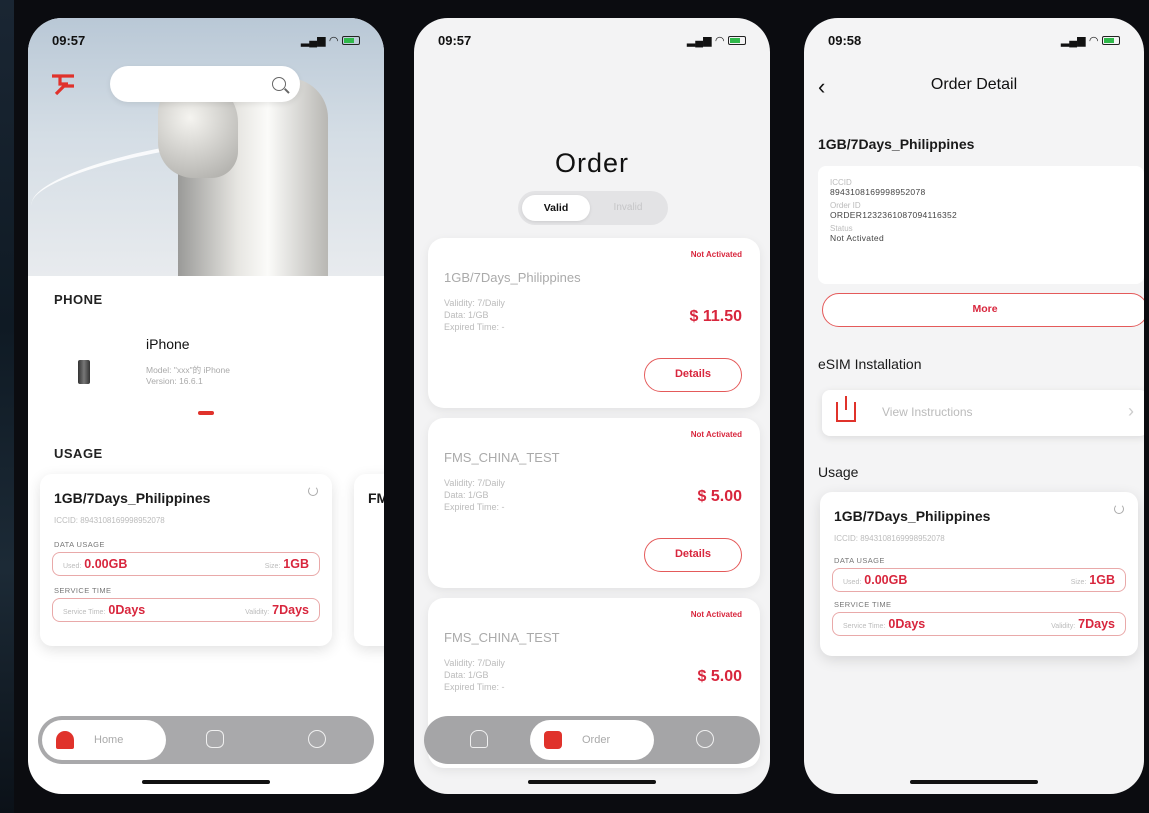 The image size is (1149, 813). What do you see at coordinates (838, 472) in the screenshot?
I see `usage-heading: Usage` at bounding box center [838, 472].